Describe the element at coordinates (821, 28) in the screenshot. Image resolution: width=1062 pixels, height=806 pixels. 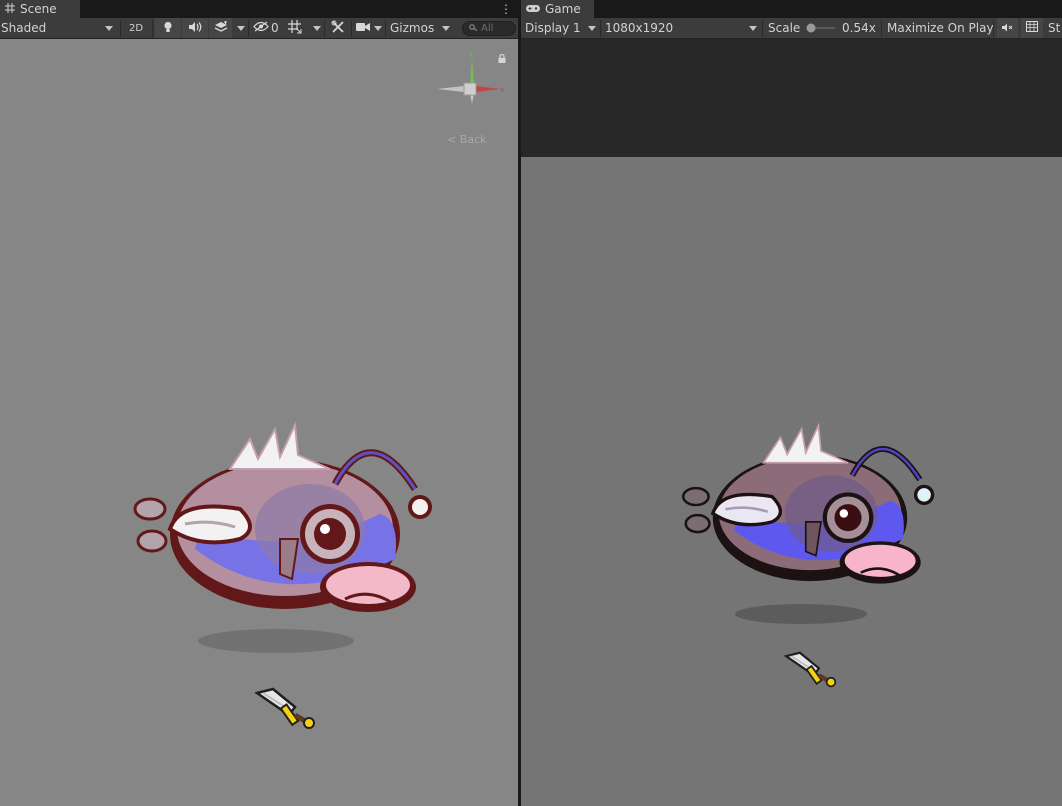
I see `scale-slider` at that location.